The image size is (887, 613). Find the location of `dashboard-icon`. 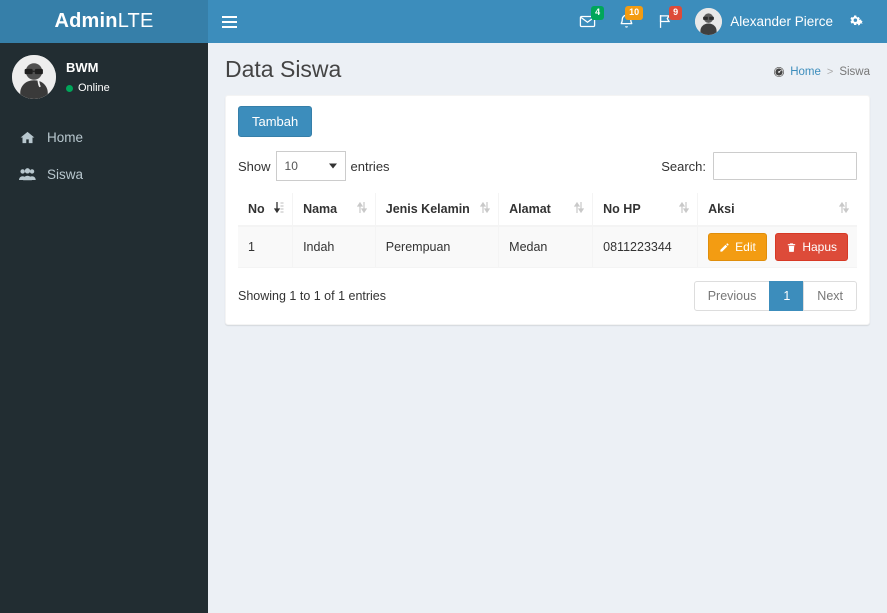

dashboard-icon is located at coordinates (779, 72).